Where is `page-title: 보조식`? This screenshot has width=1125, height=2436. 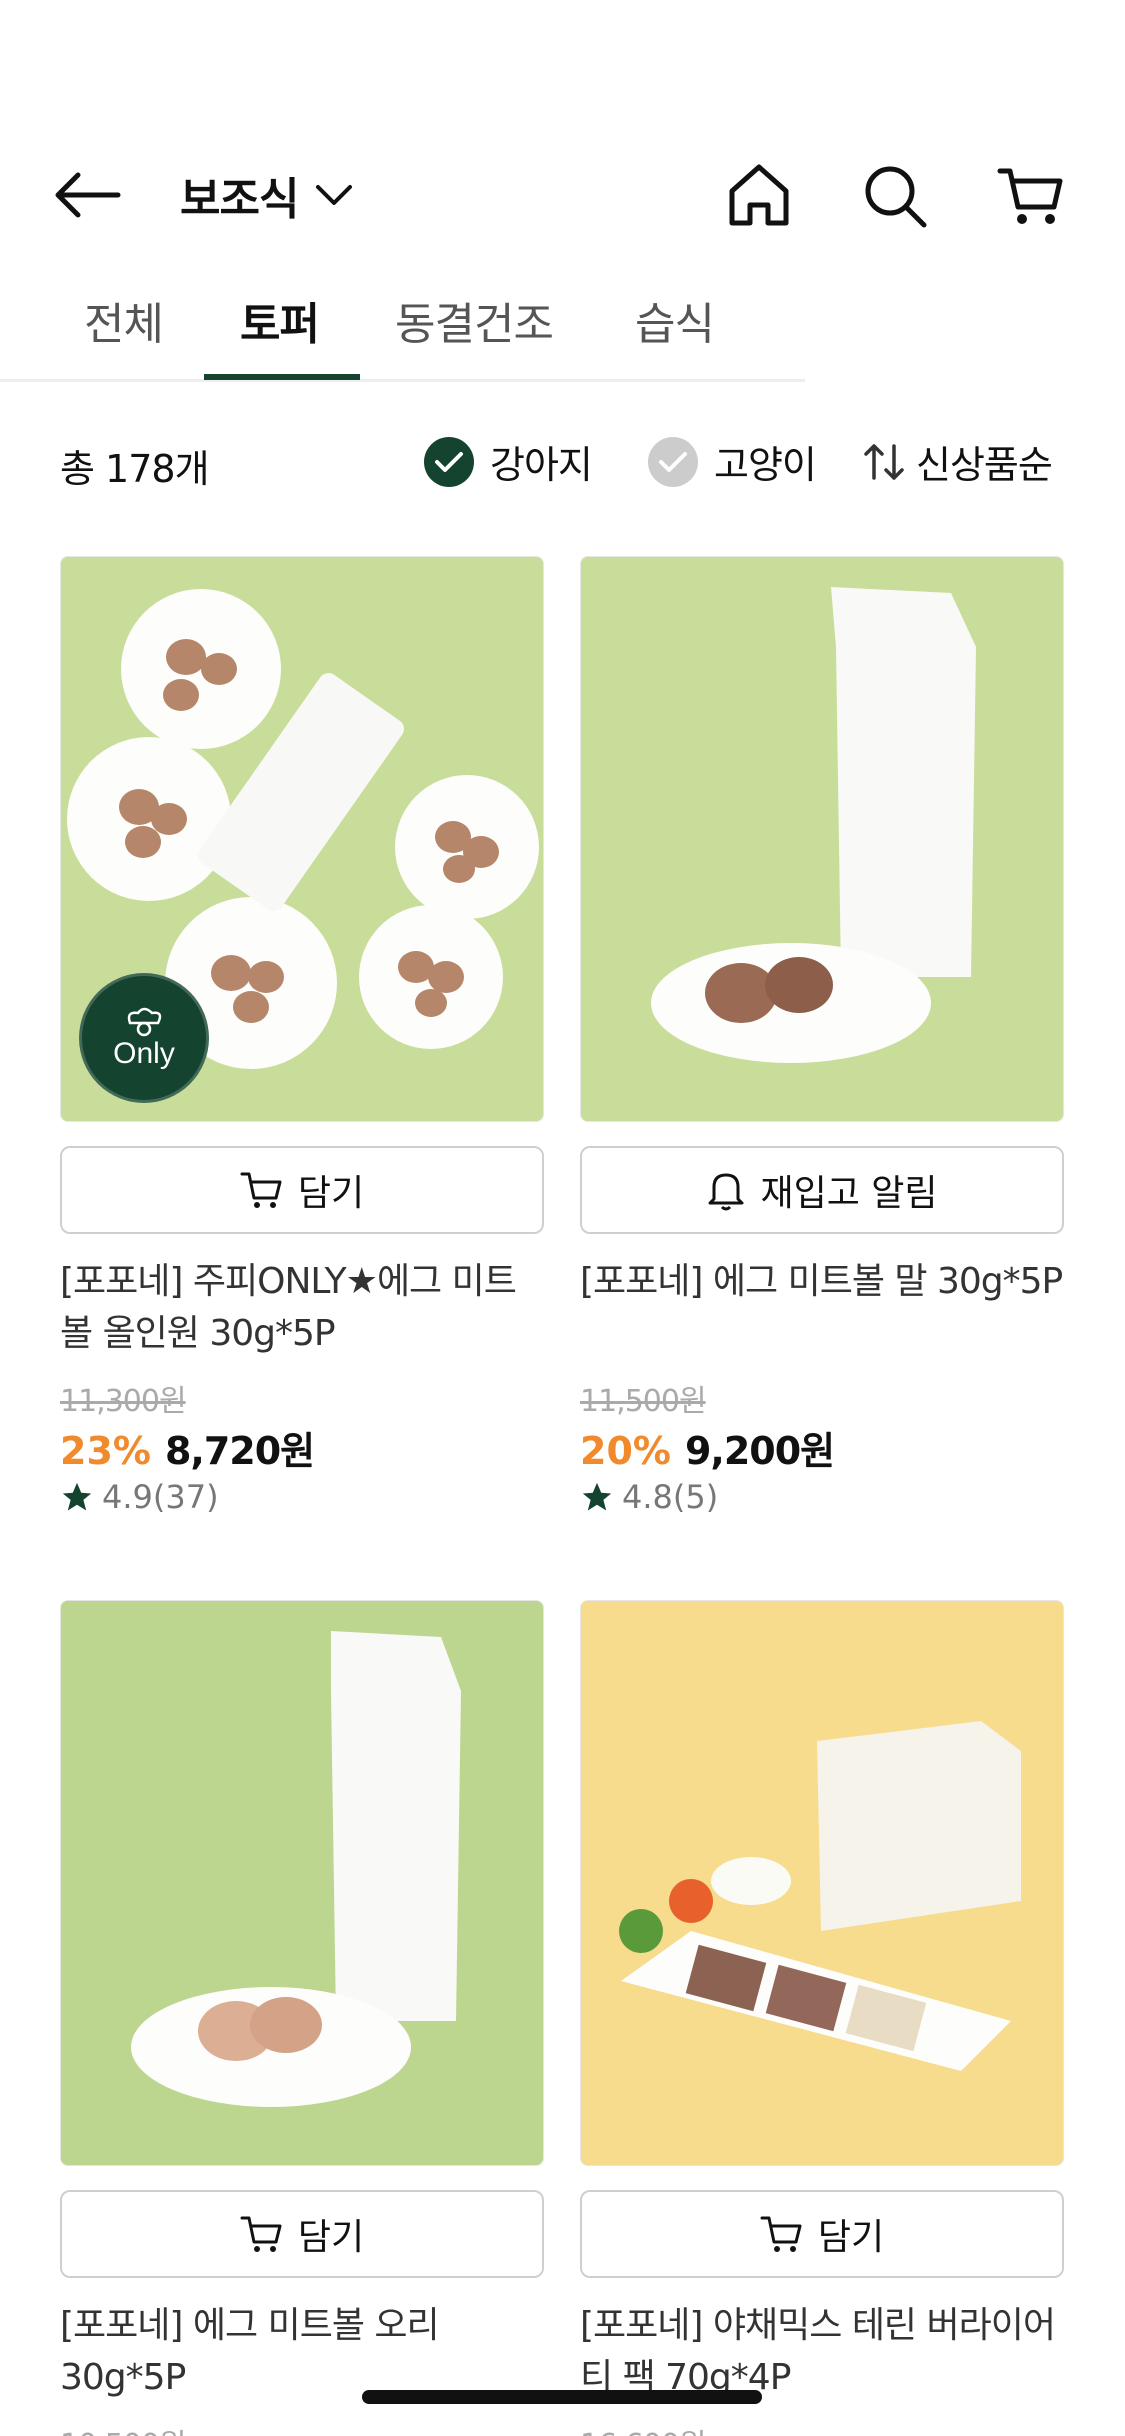
page-title: 보조식 is located at coordinates (239, 199).